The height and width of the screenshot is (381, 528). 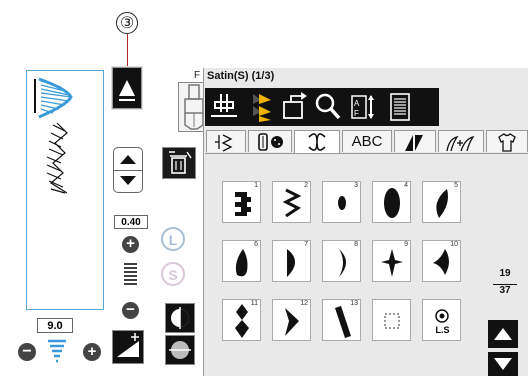 What do you see at coordinates (55, 325) in the screenshot?
I see `width-value: 9.0` at bounding box center [55, 325].